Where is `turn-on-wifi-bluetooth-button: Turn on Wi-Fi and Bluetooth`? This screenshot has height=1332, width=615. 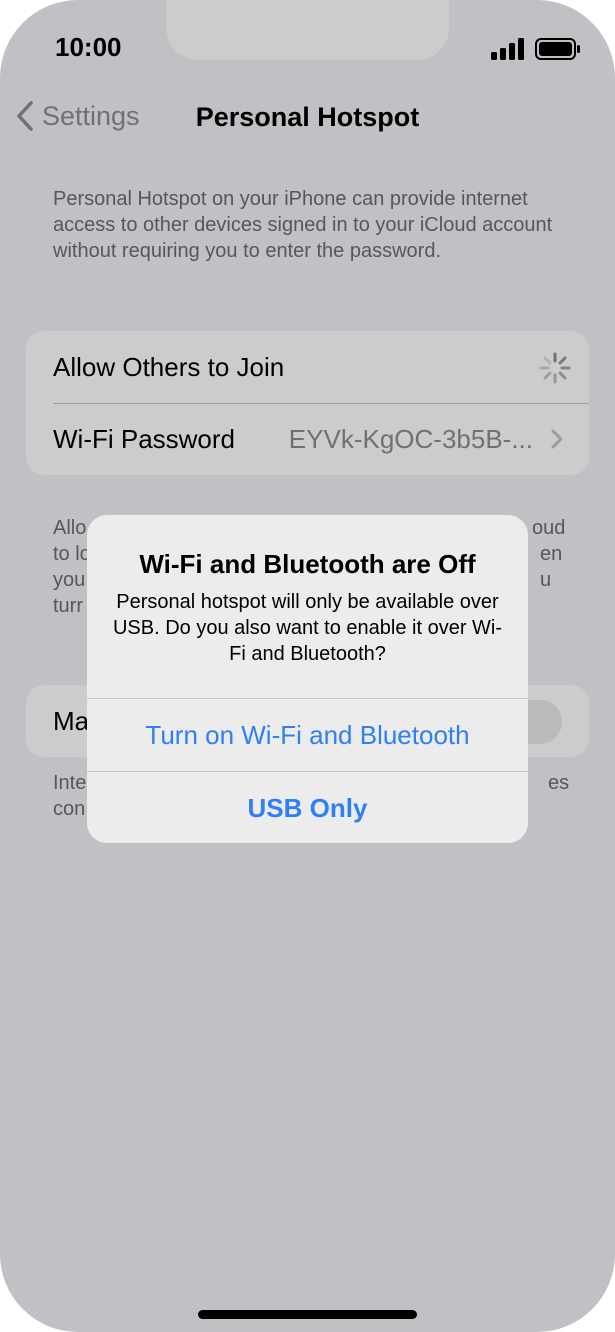 turn-on-wifi-bluetooth-button: Turn on Wi-Fi and Bluetooth is located at coordinates (307, 734).